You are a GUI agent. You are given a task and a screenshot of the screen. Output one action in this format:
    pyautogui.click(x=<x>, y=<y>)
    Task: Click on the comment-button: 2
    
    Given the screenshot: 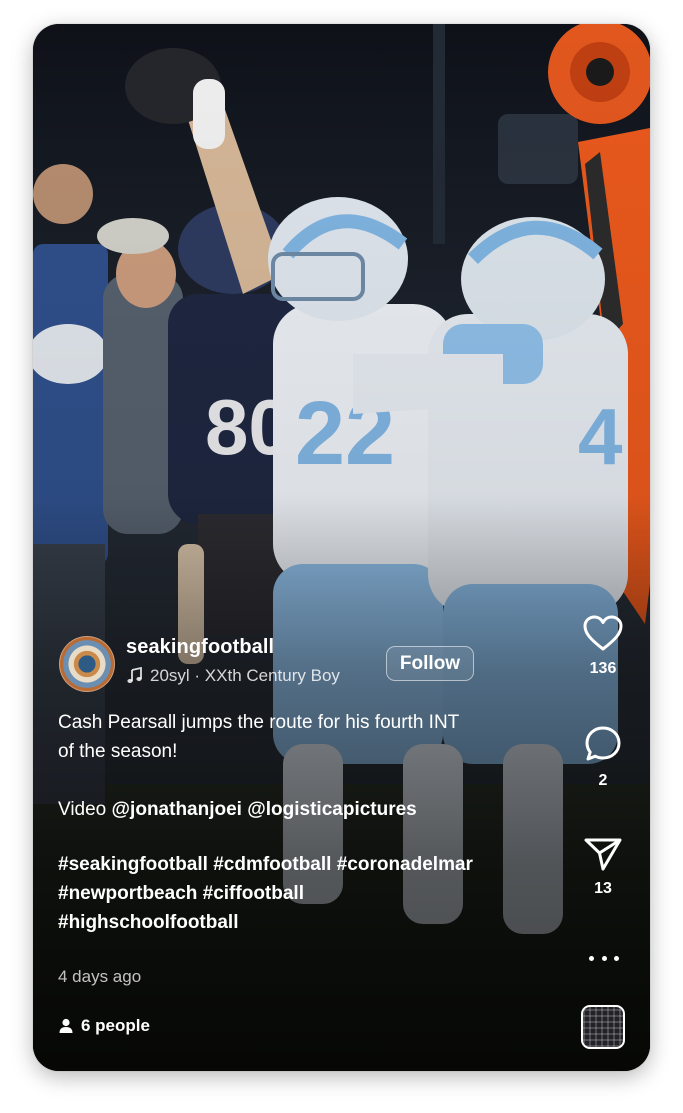 What is the action you would take?
    pyautogui.click(x=603, y=757)
    